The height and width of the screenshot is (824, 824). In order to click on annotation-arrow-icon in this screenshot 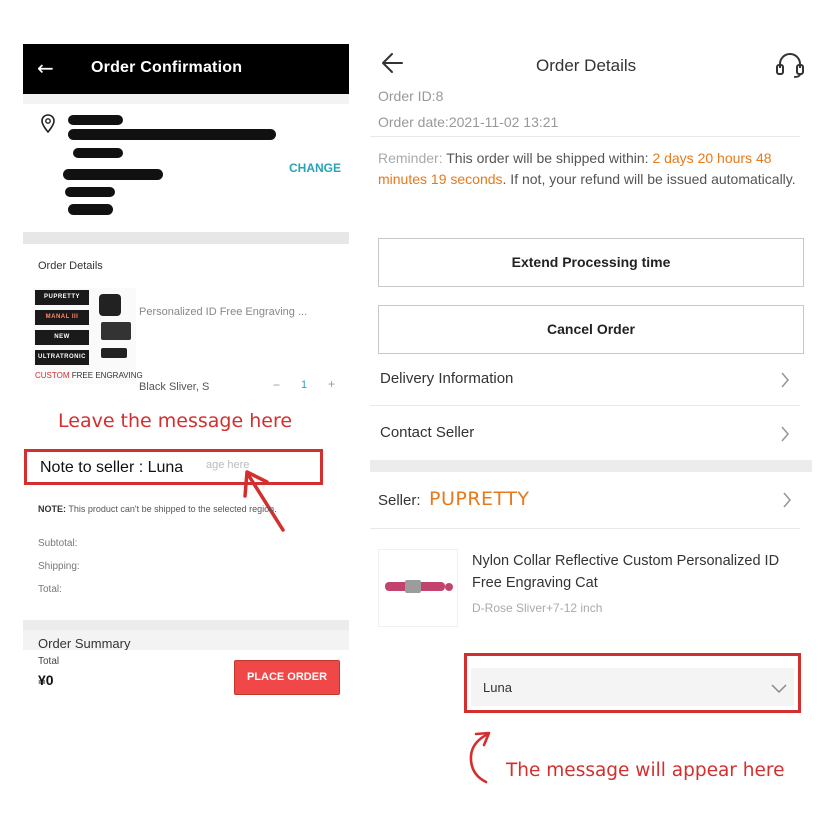, I will do `click(264, 501)`.